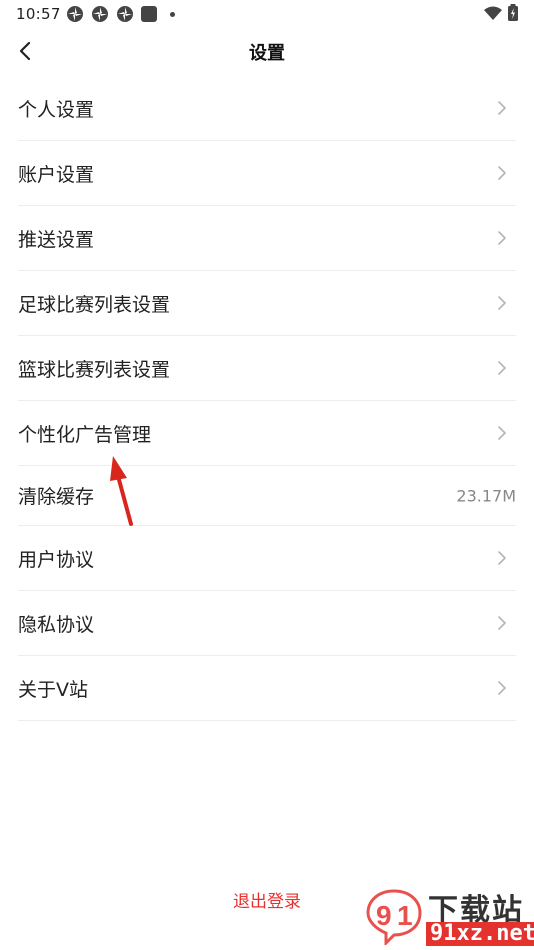  Describe the element at coordinates (267, 688) in the screenshot. I see `settings-item-about: 关于V站` at that location.